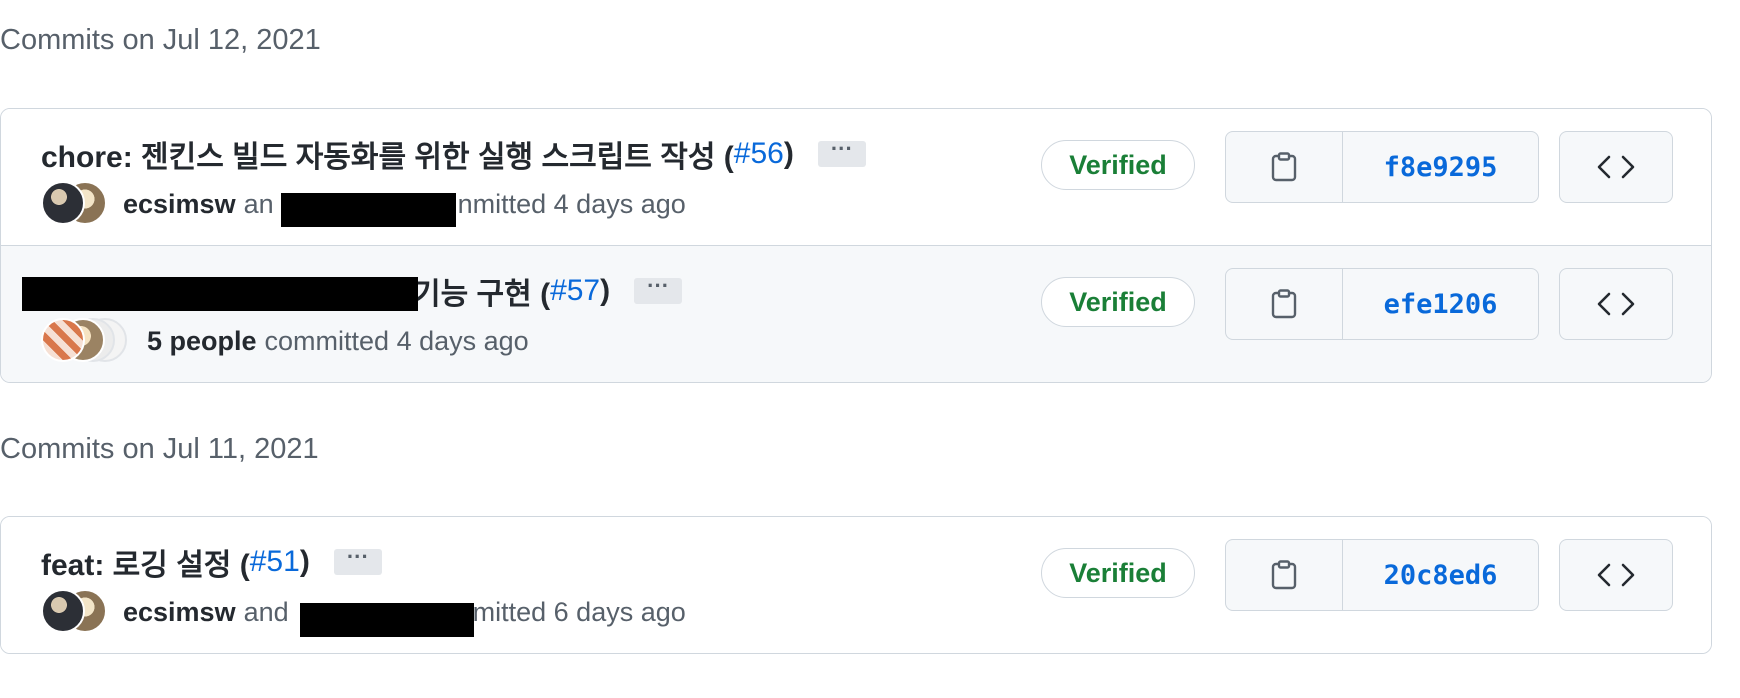 The height and width of the screenshot is (698, 1740). What do you see at coordinates (387, 154) in the screenshot?
I see `commit-message: chore: 젠킨스 빌드 자동화를 위한 실행 스크립트 작성 (` at bounding box center [387, 154].